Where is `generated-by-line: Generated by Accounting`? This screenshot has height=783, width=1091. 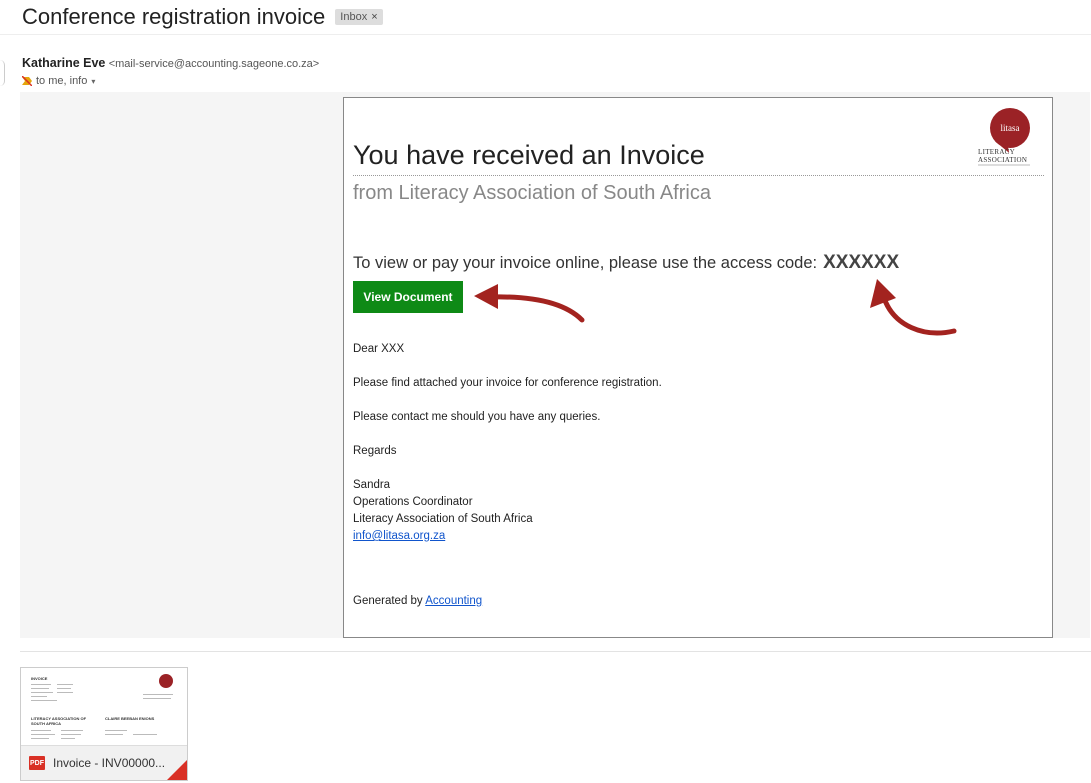 generated-by-line: Generated by Accounting is located at coordinates (417, 601).